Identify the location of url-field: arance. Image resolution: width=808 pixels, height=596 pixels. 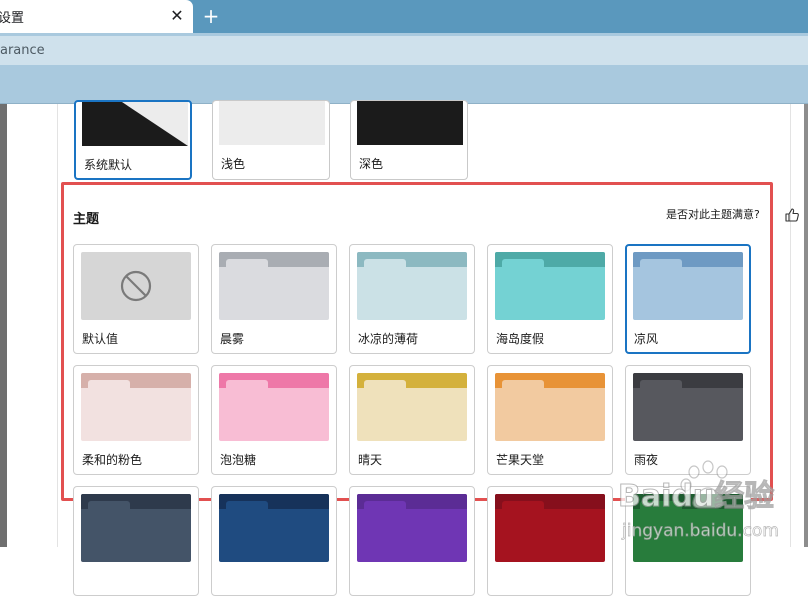
(404, 50).